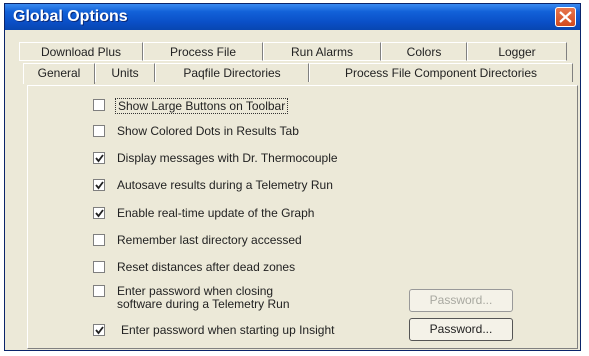 The image size is (589, 356). Describe the element at coordinates (70, 16) in the screenshot. I see `window-title: Global Options` at that location.